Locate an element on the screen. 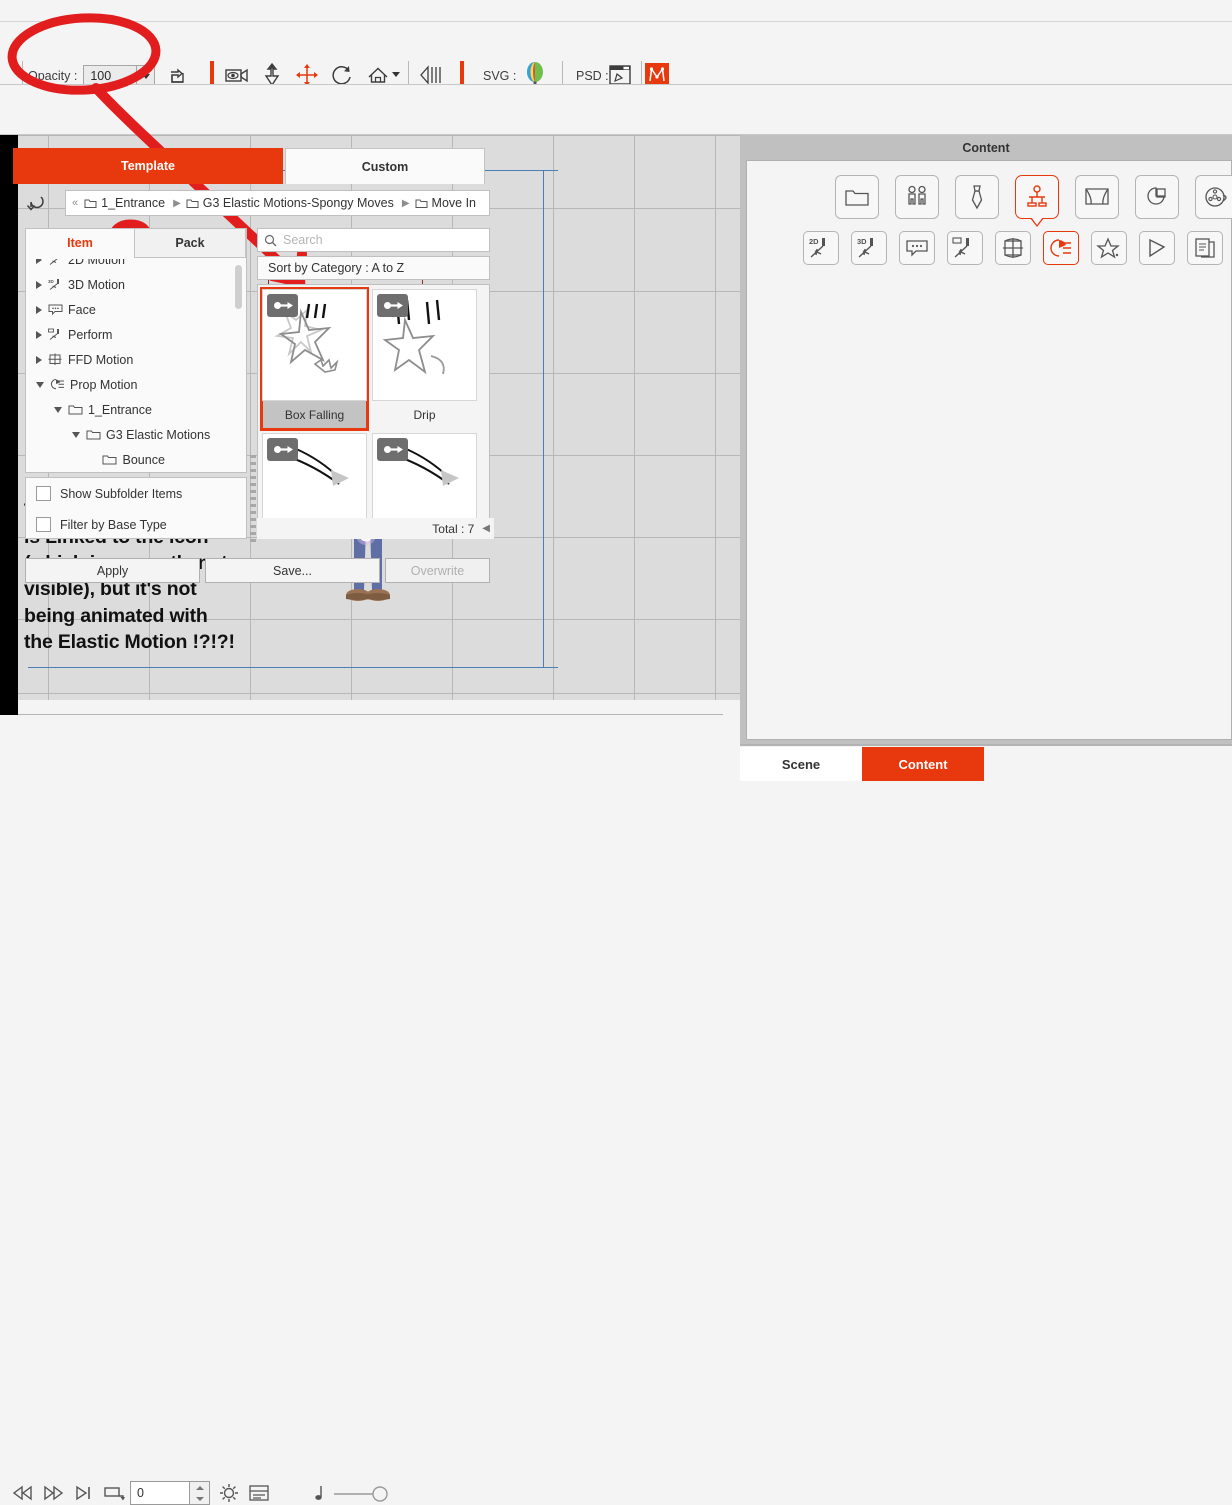  frame-stepper is located at coordinates (200, 1493).